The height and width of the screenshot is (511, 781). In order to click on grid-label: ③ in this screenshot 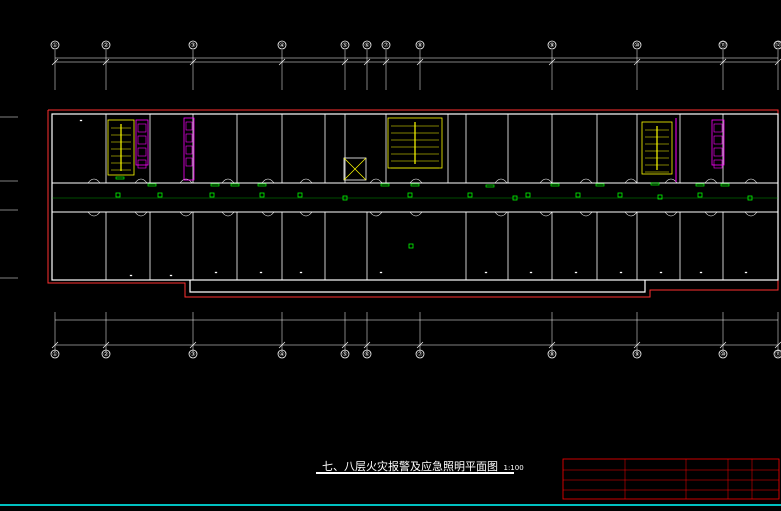, I will do `click(192, 45)`.